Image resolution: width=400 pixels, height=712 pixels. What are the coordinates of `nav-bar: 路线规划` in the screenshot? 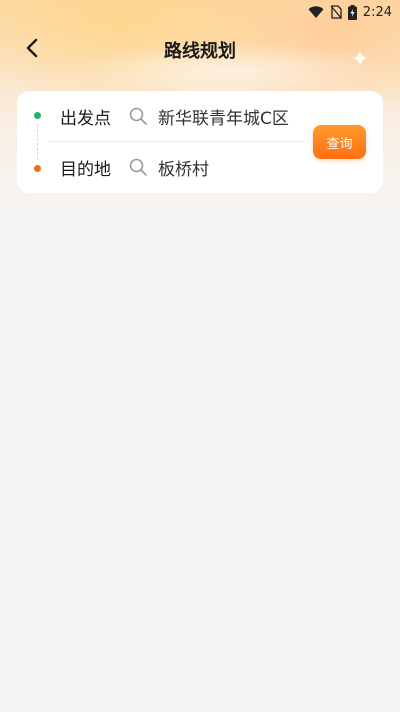 It's located at (200, 50).